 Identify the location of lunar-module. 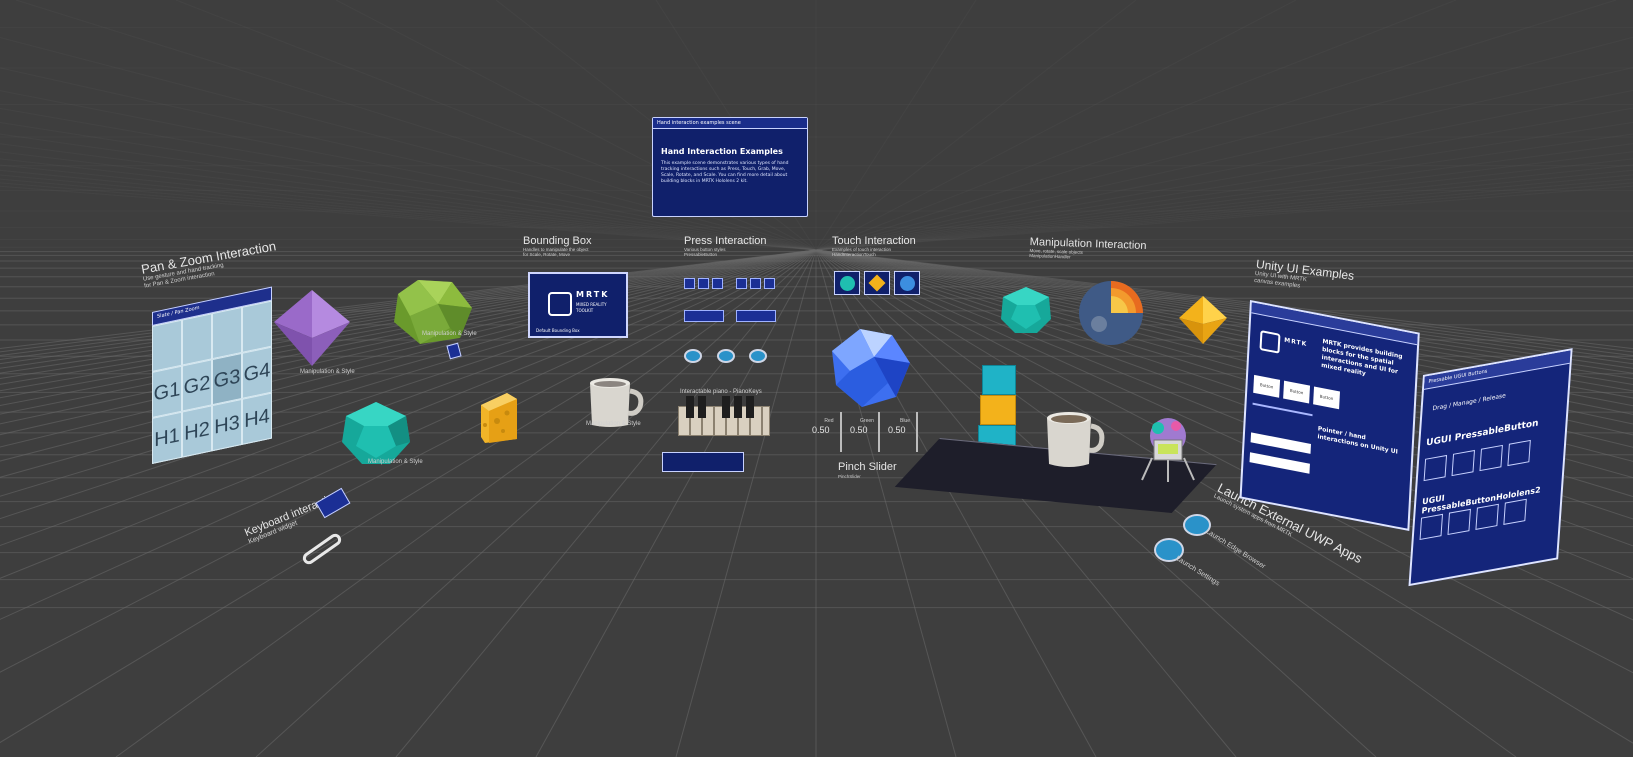
(1168, 449).